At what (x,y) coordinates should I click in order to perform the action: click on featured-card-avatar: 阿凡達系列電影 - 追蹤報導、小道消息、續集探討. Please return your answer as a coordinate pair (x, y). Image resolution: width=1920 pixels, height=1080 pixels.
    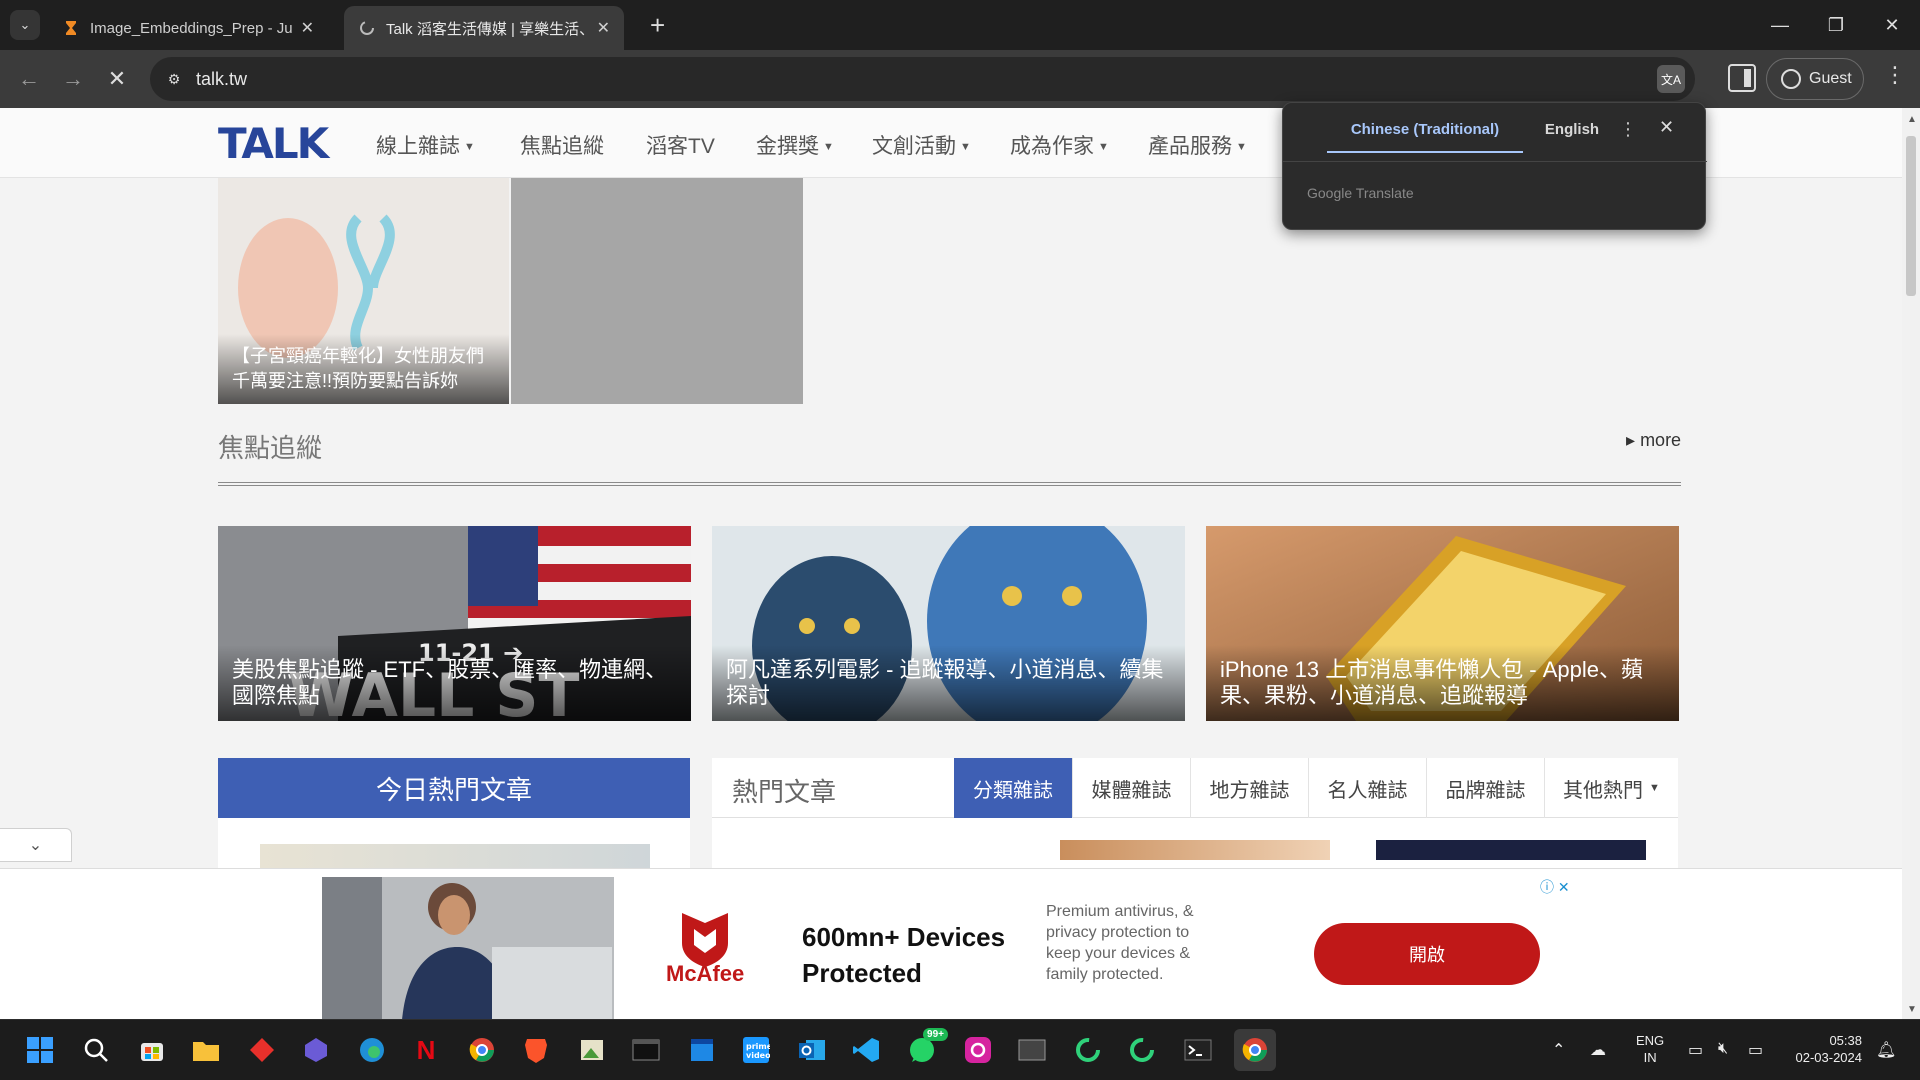
    Looking at the image, I should click on (948, 623).